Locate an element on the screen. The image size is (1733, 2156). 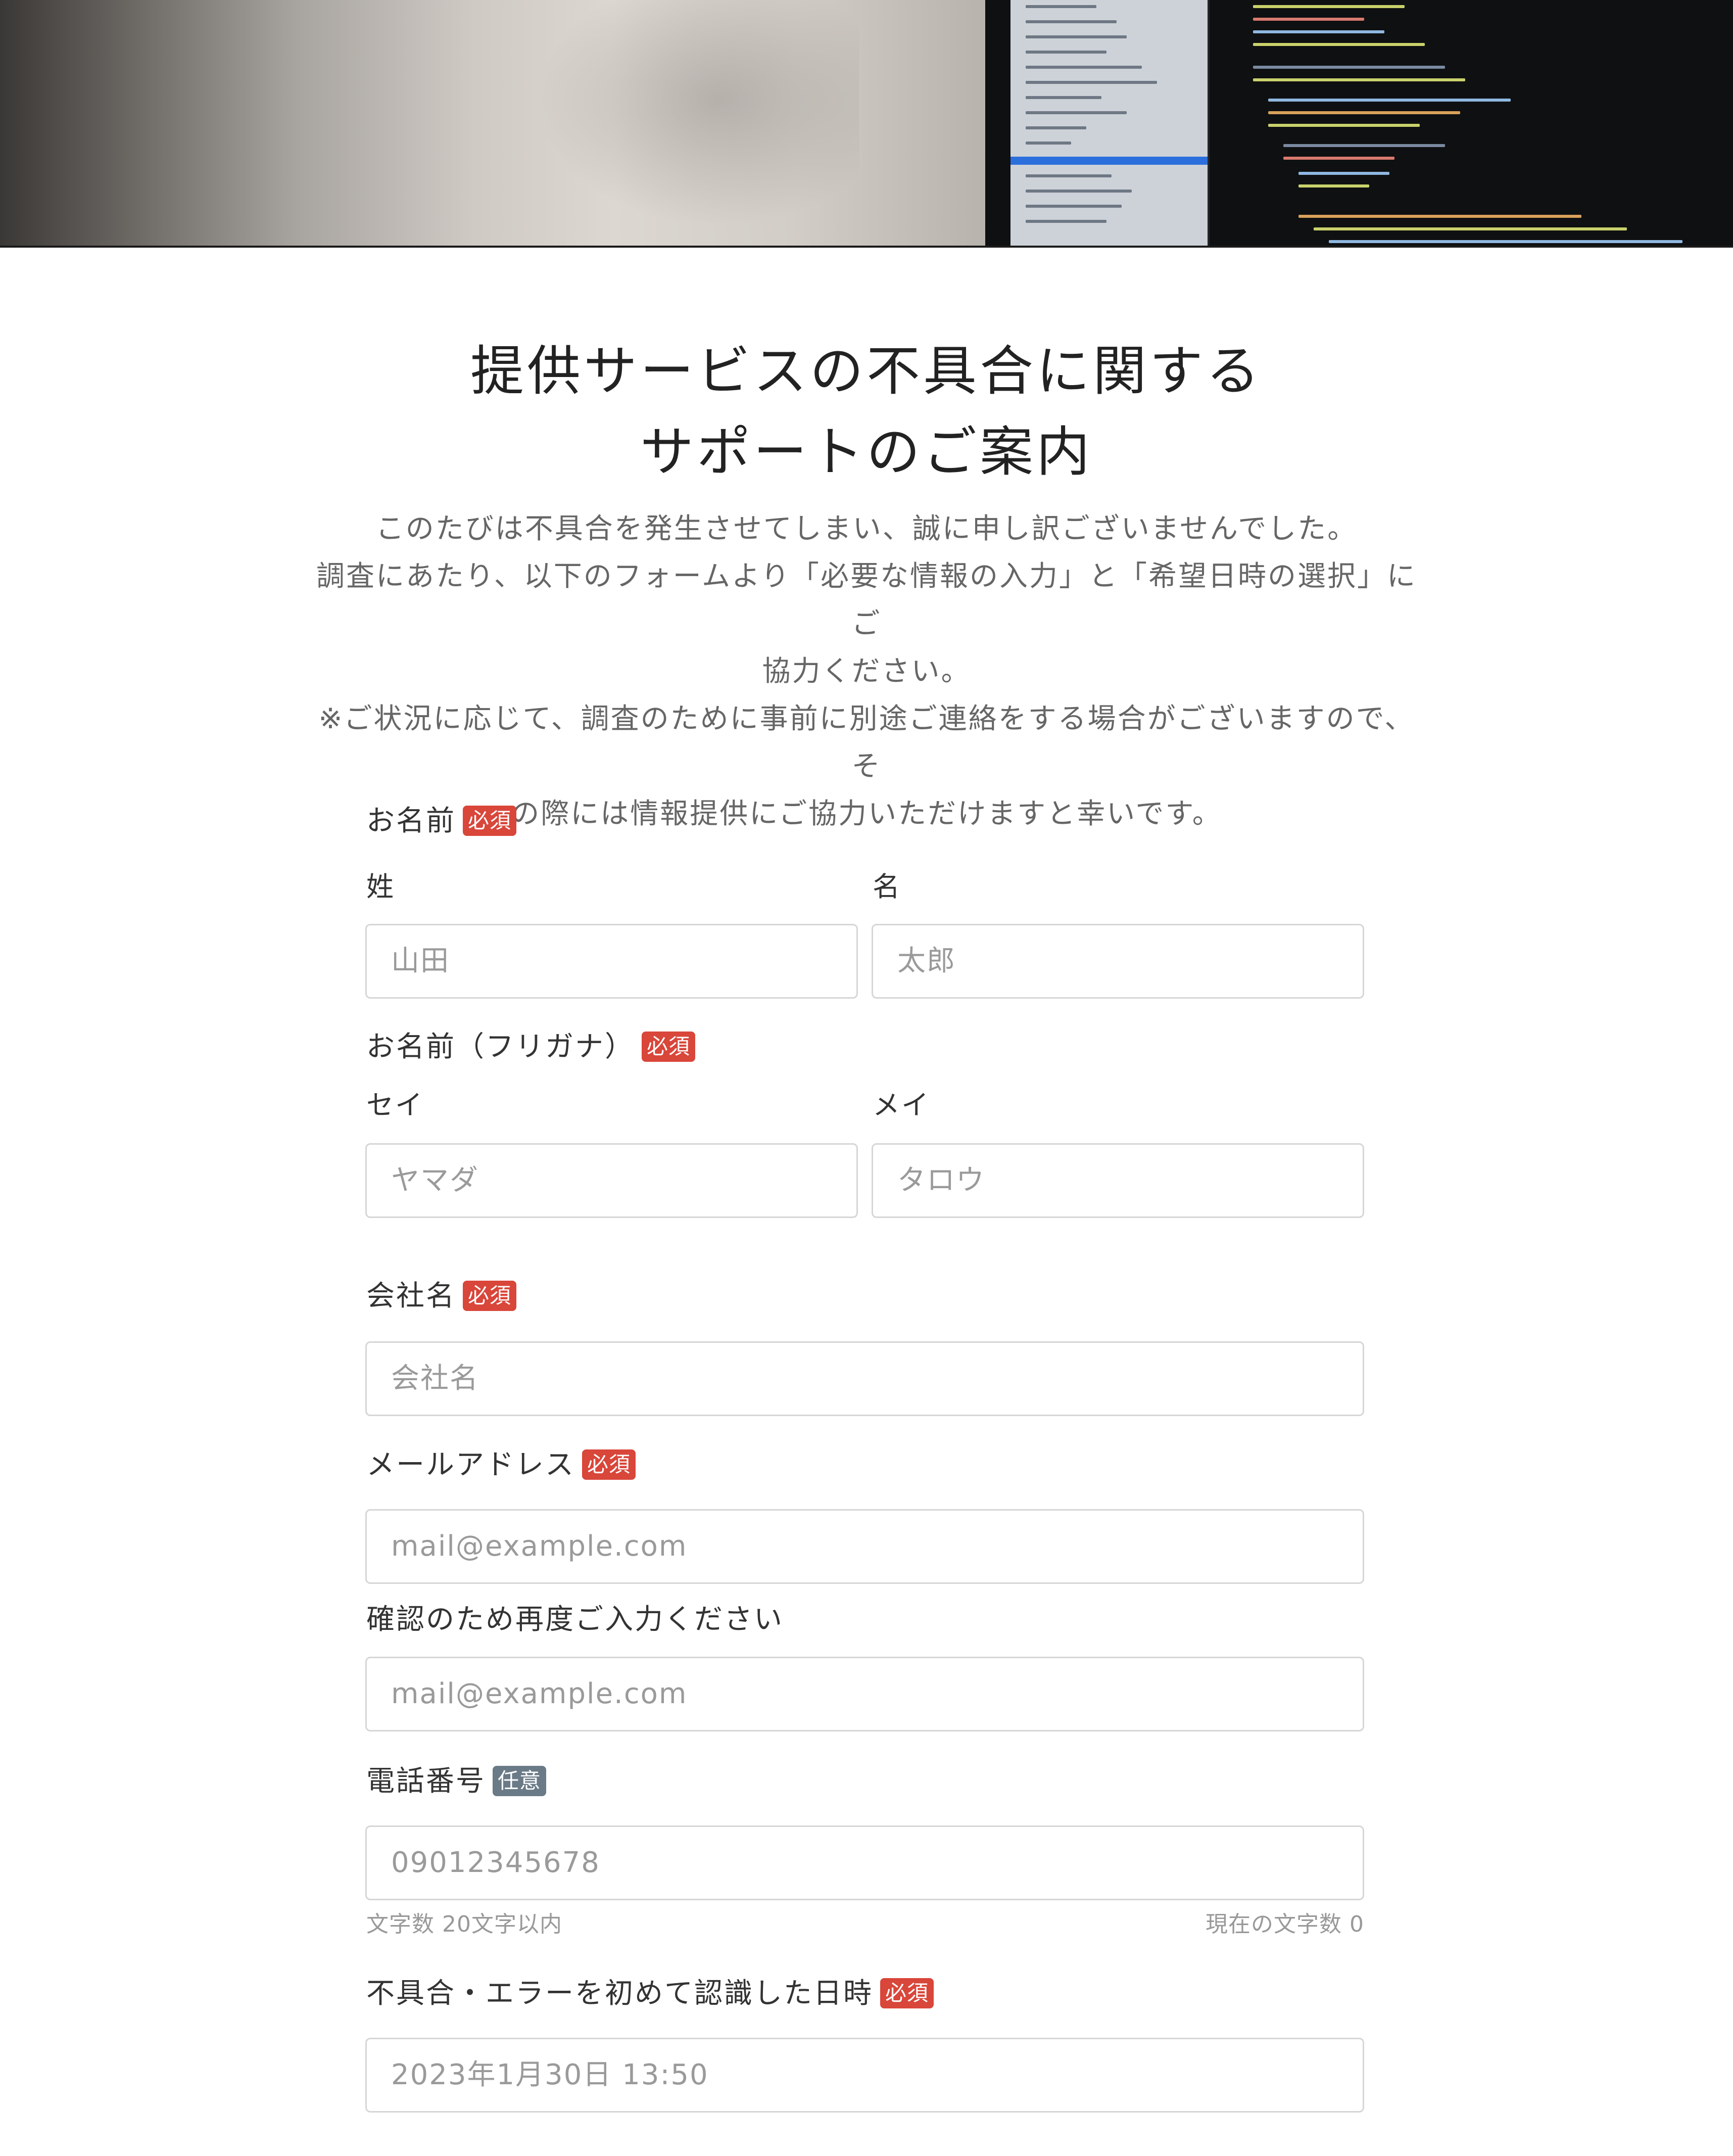
hero-file-tree is located at coordinates (1110, 124).